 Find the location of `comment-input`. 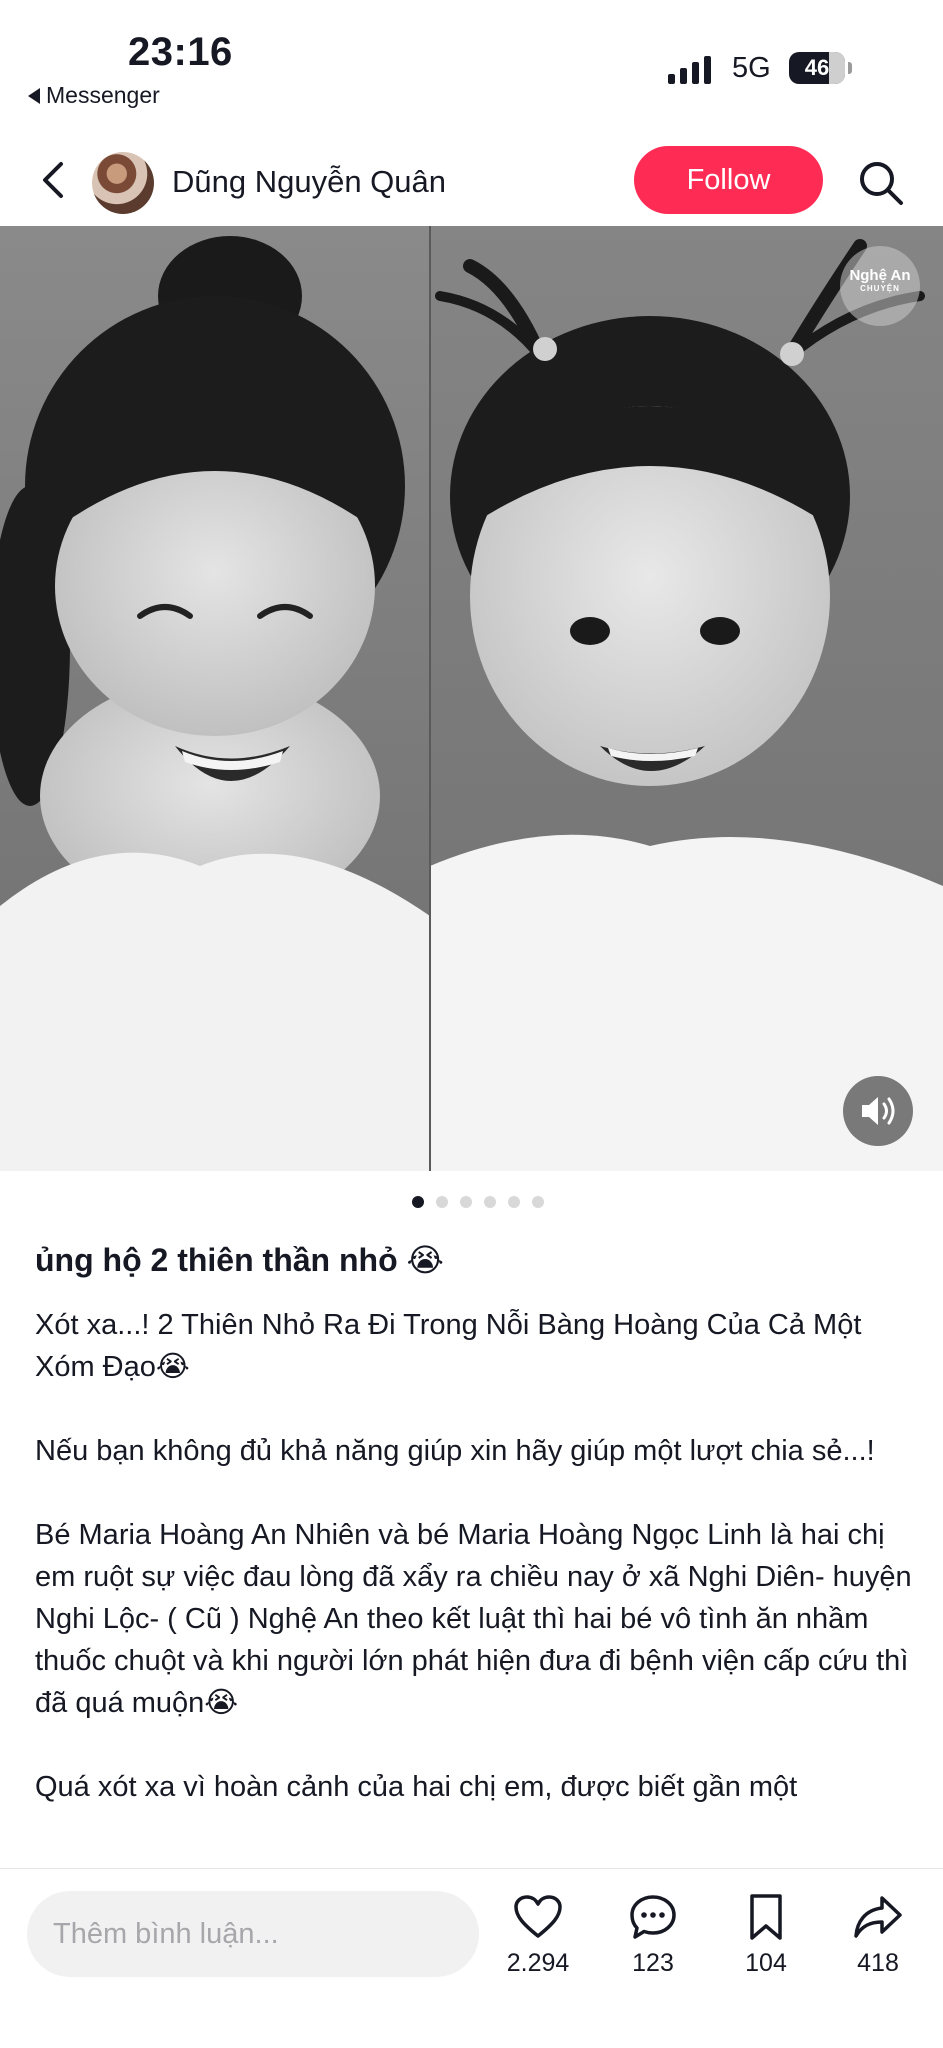

comment-input is located at coordinates (253, 1934).